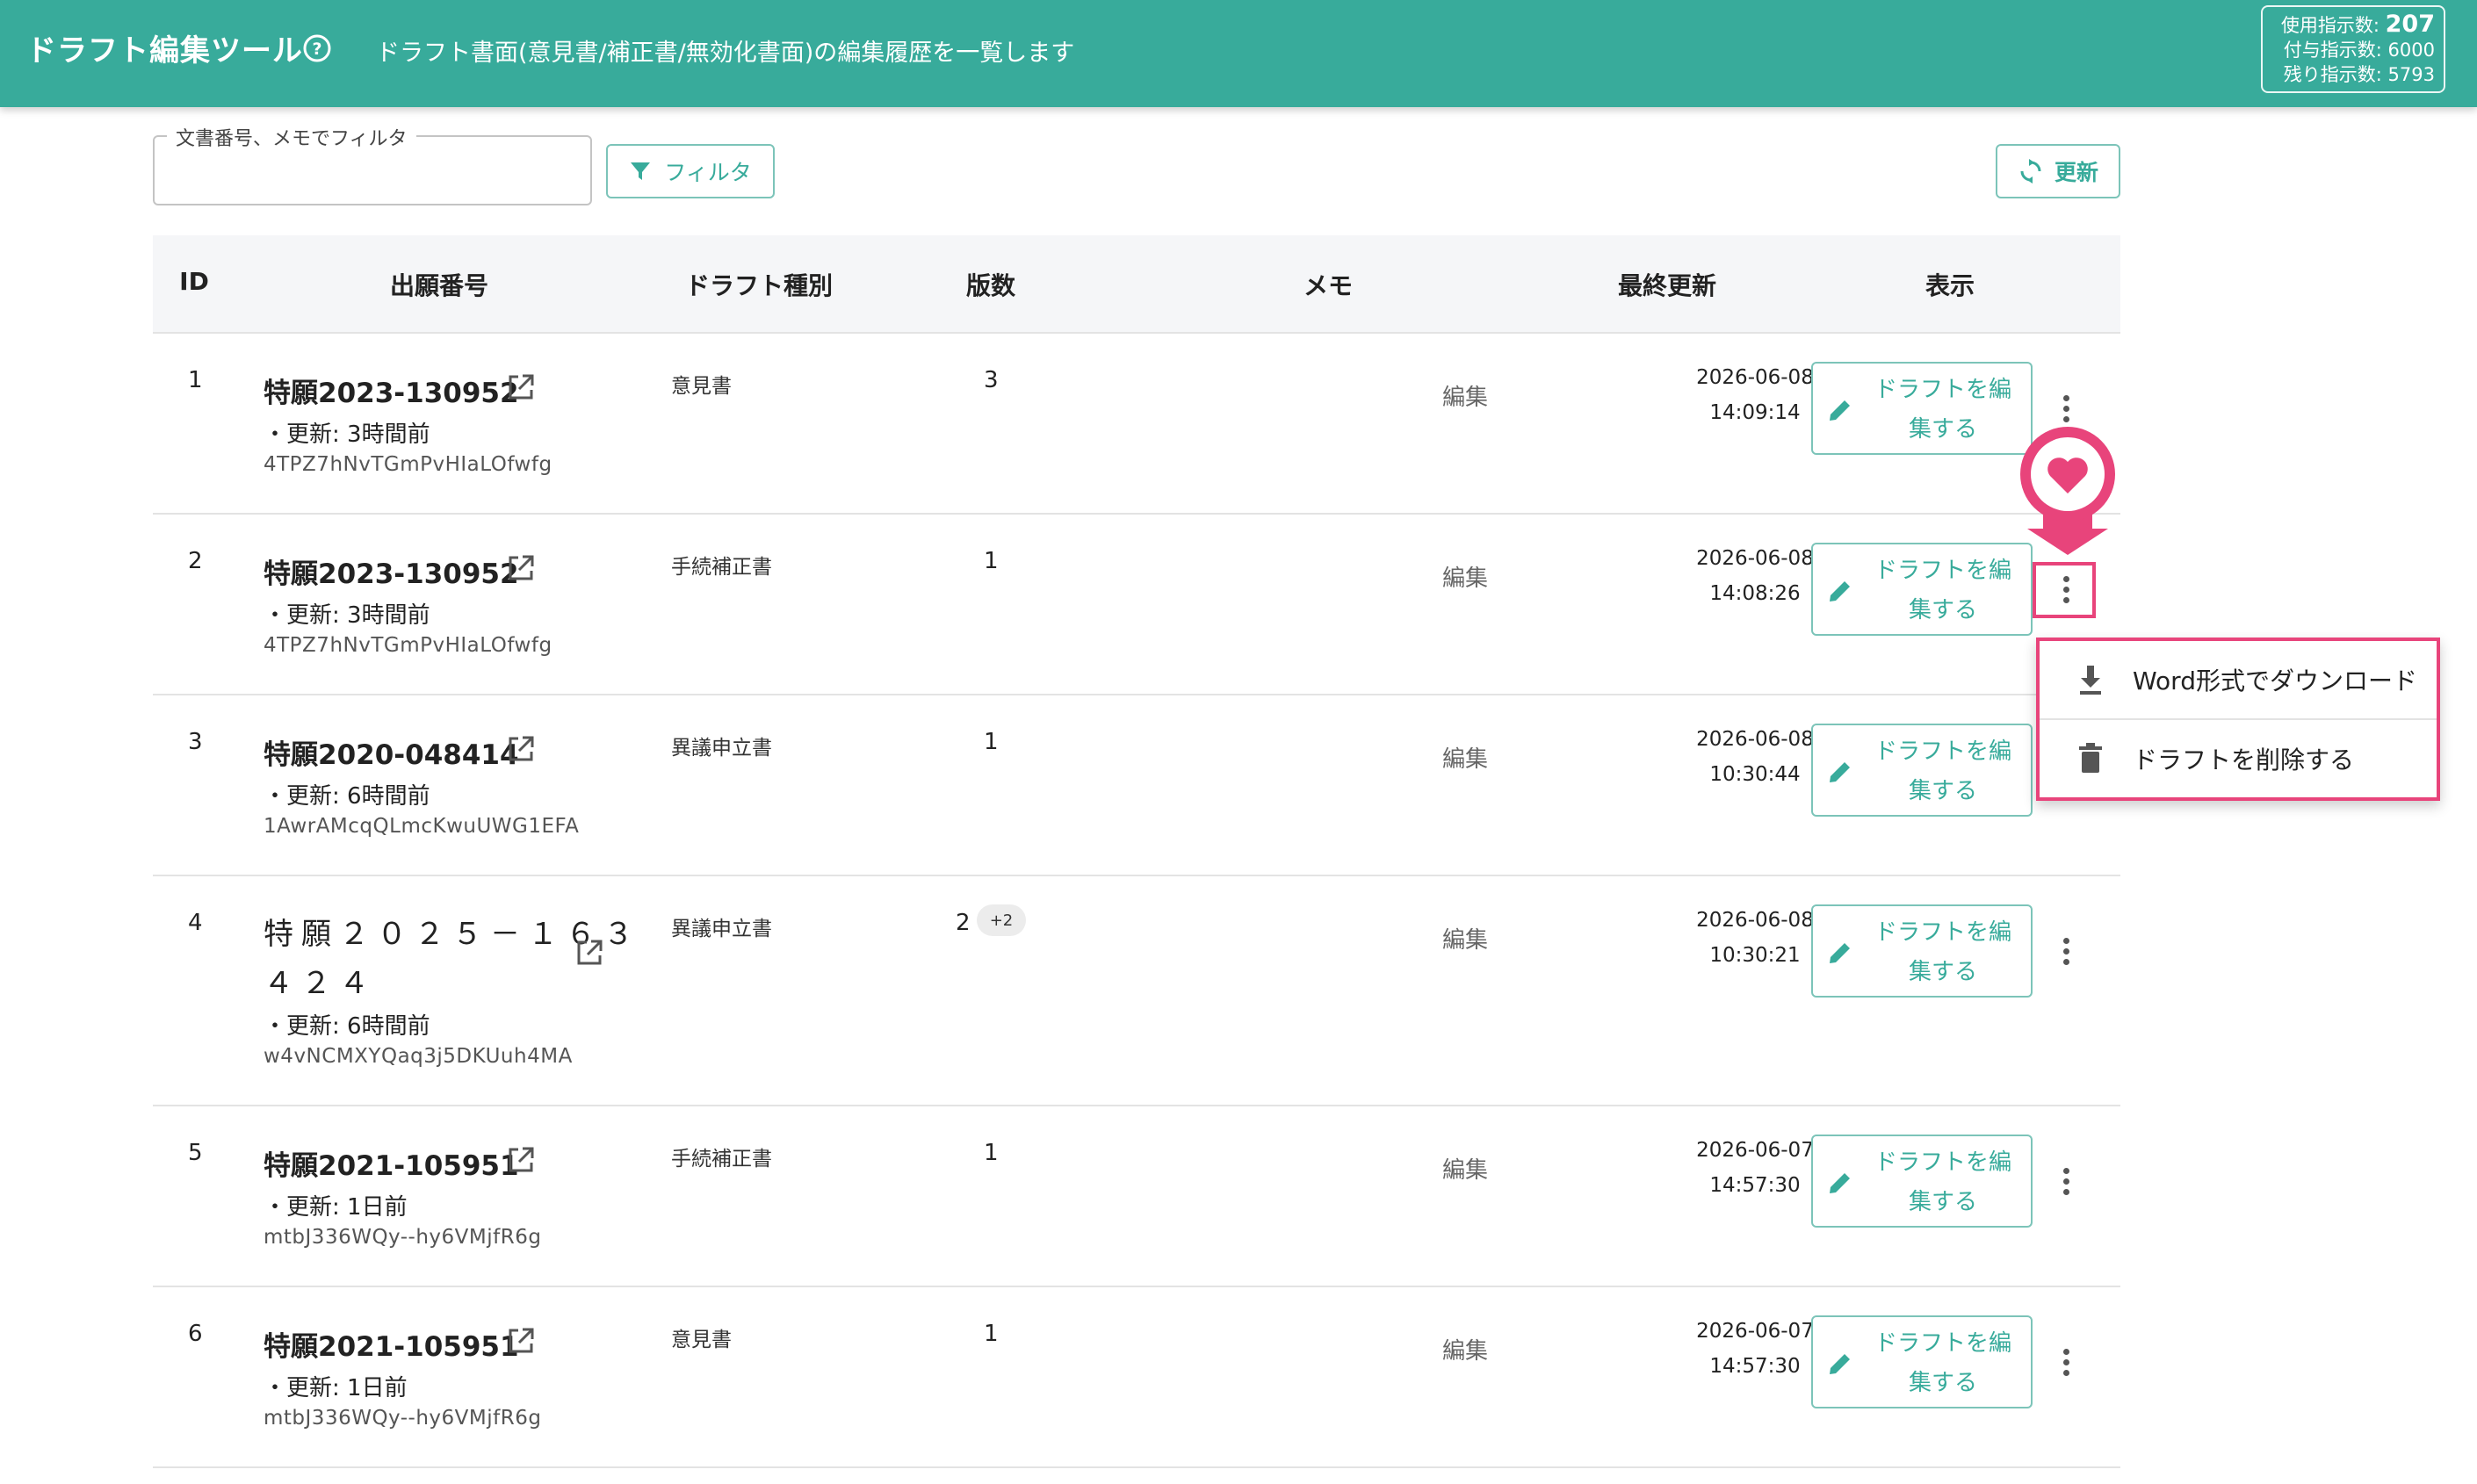 This screenshot has width=2477, height=1484. Describe the element at coordinates (2330, 25) in the screenshot. I see `used-label: 使用指示数:` at that location.